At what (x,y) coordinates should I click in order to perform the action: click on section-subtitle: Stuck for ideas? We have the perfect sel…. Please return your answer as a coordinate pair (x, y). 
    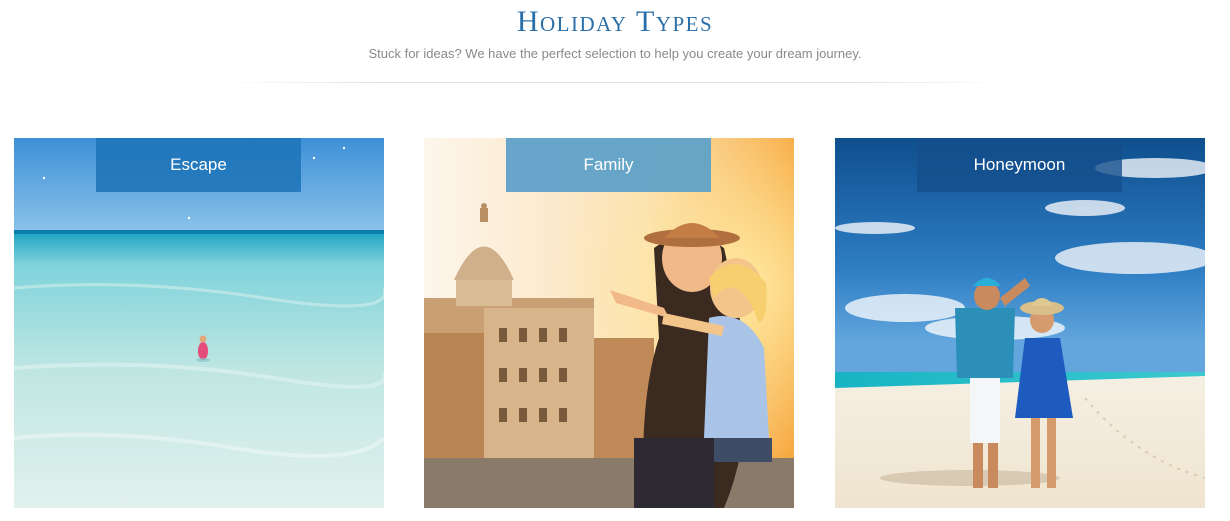
    Looking at the image, I should click on (615, 53).